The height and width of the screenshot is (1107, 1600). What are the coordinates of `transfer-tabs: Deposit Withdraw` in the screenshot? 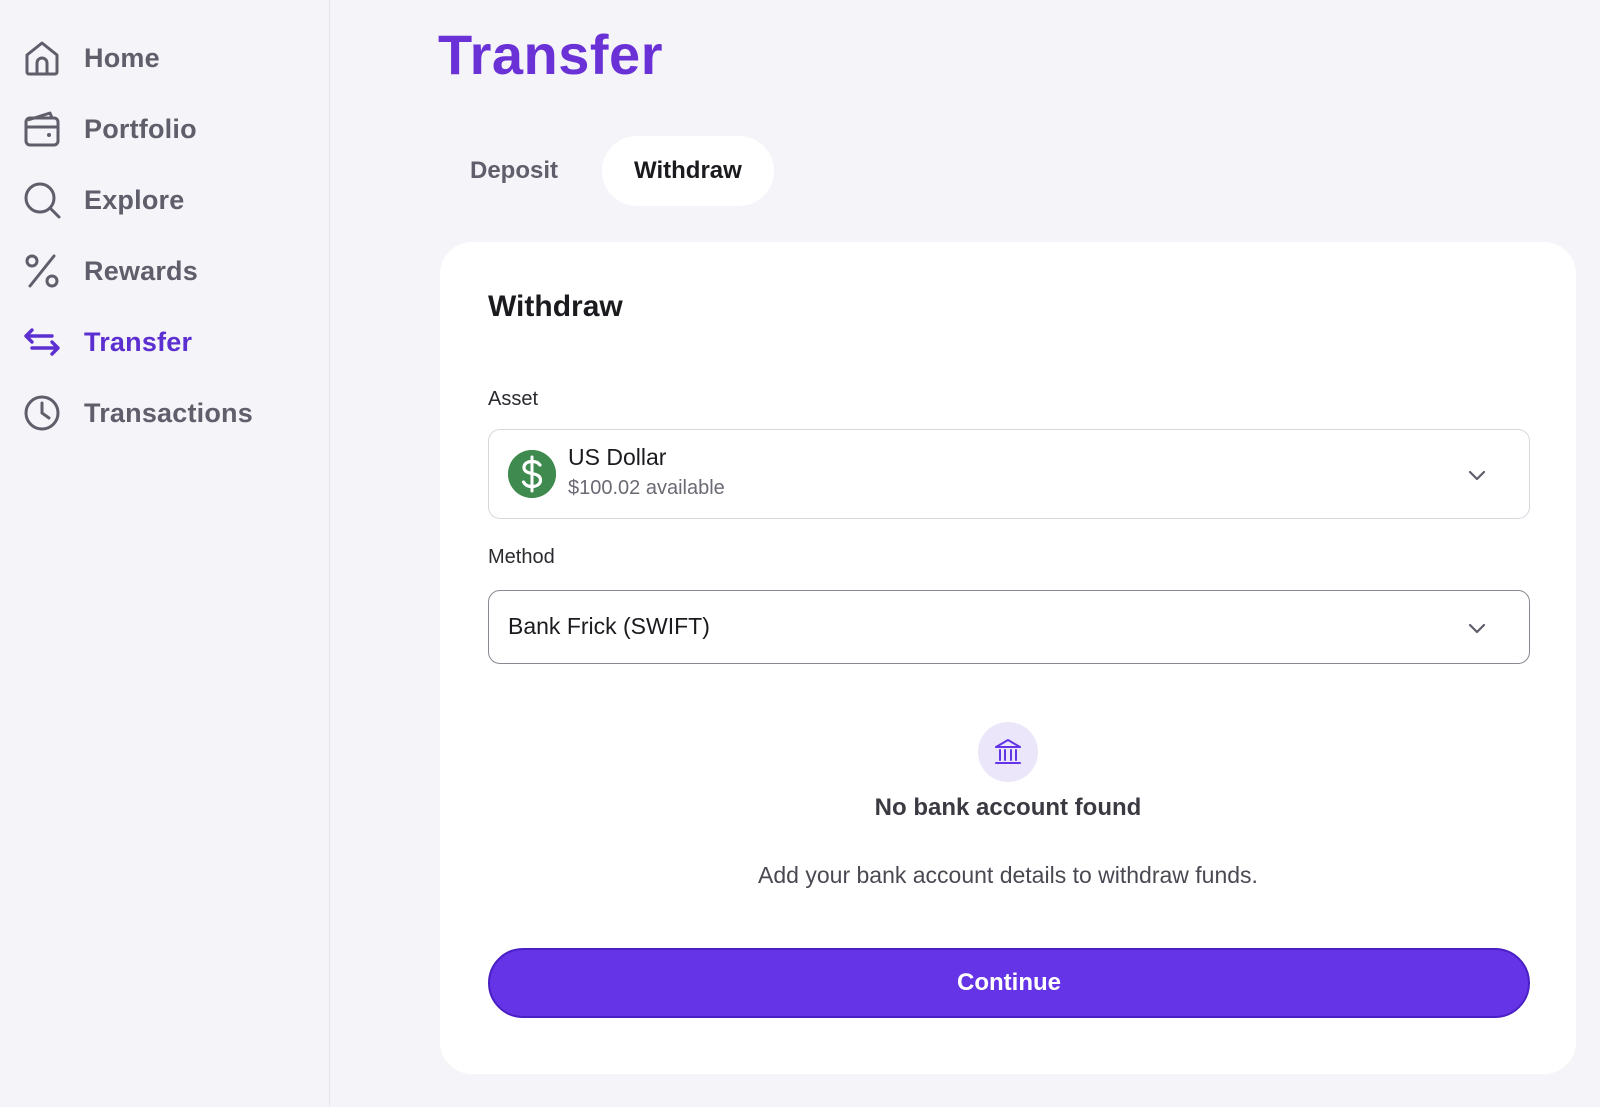 It's located at (606, 171).